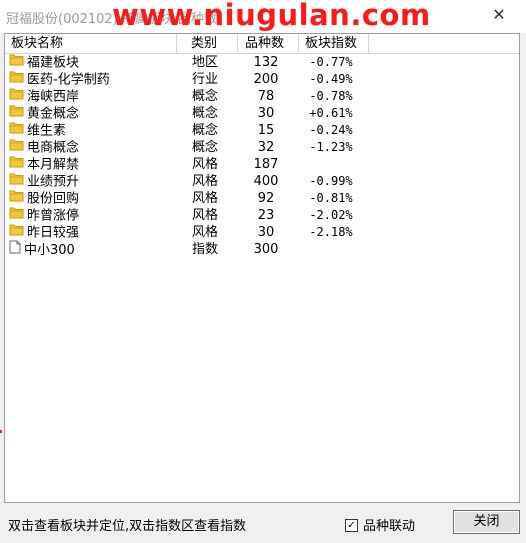  I want to click on sector-name-cell: 黄金概念, so click(93, 113).